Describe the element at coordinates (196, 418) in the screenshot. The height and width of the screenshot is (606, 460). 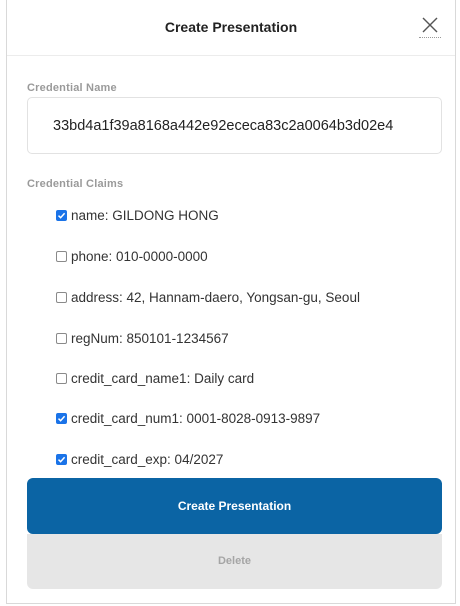
I see `claim-label: credit_card_num1: 0001-8028-0913-9897` at that location.